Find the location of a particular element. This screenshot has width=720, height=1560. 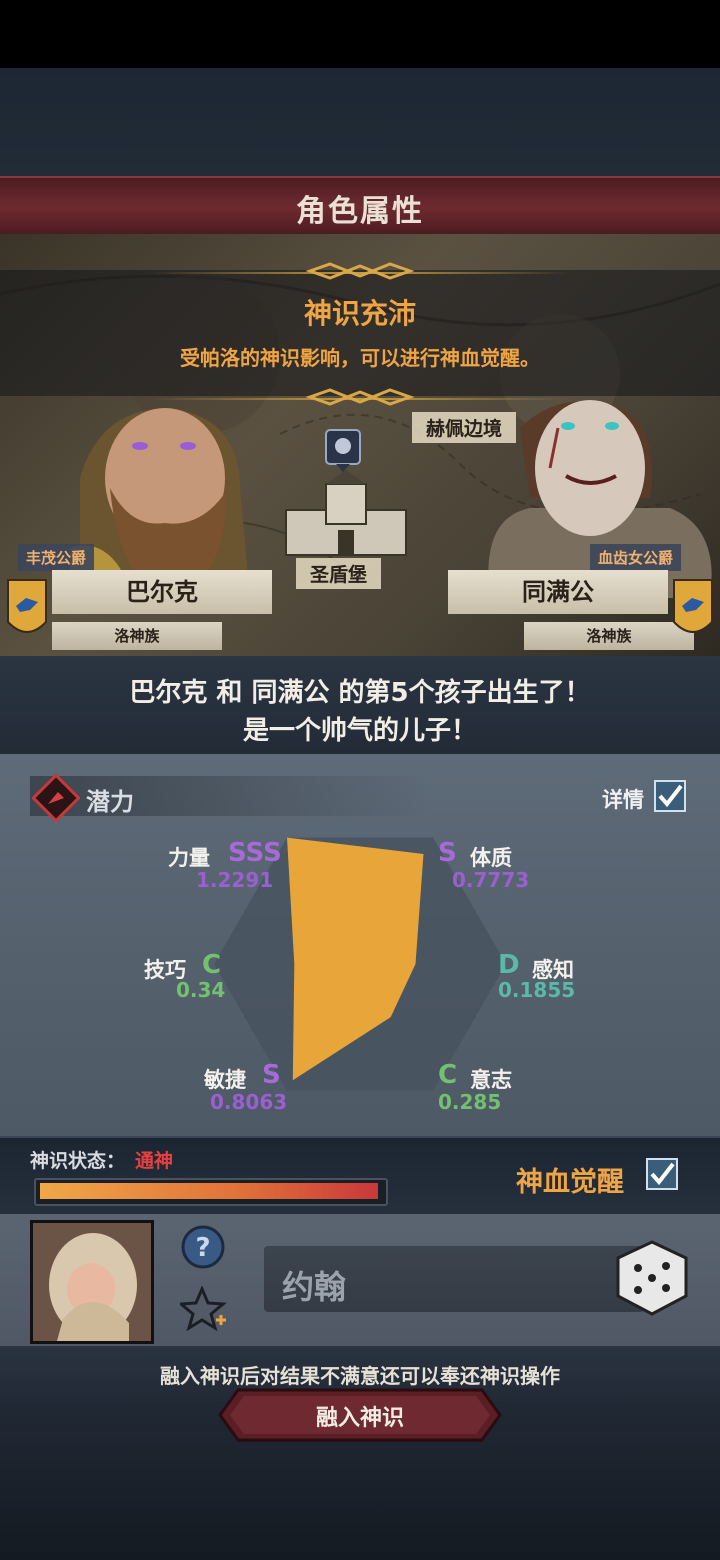

child-name: 约翰 is located at coordinates (314, 1287).